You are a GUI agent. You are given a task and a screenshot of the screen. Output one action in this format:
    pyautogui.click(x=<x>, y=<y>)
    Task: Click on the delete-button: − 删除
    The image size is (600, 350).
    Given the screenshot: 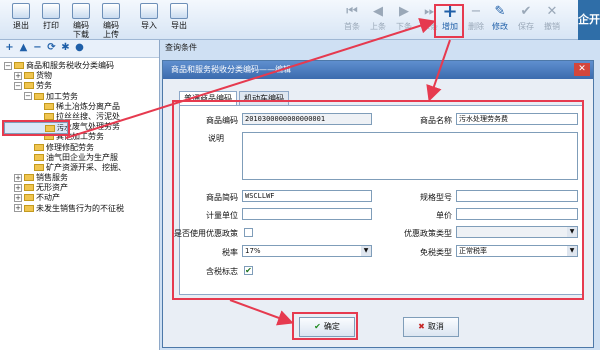 What is the action you would take?
    pyautogui.click(x=476, y=17)
    